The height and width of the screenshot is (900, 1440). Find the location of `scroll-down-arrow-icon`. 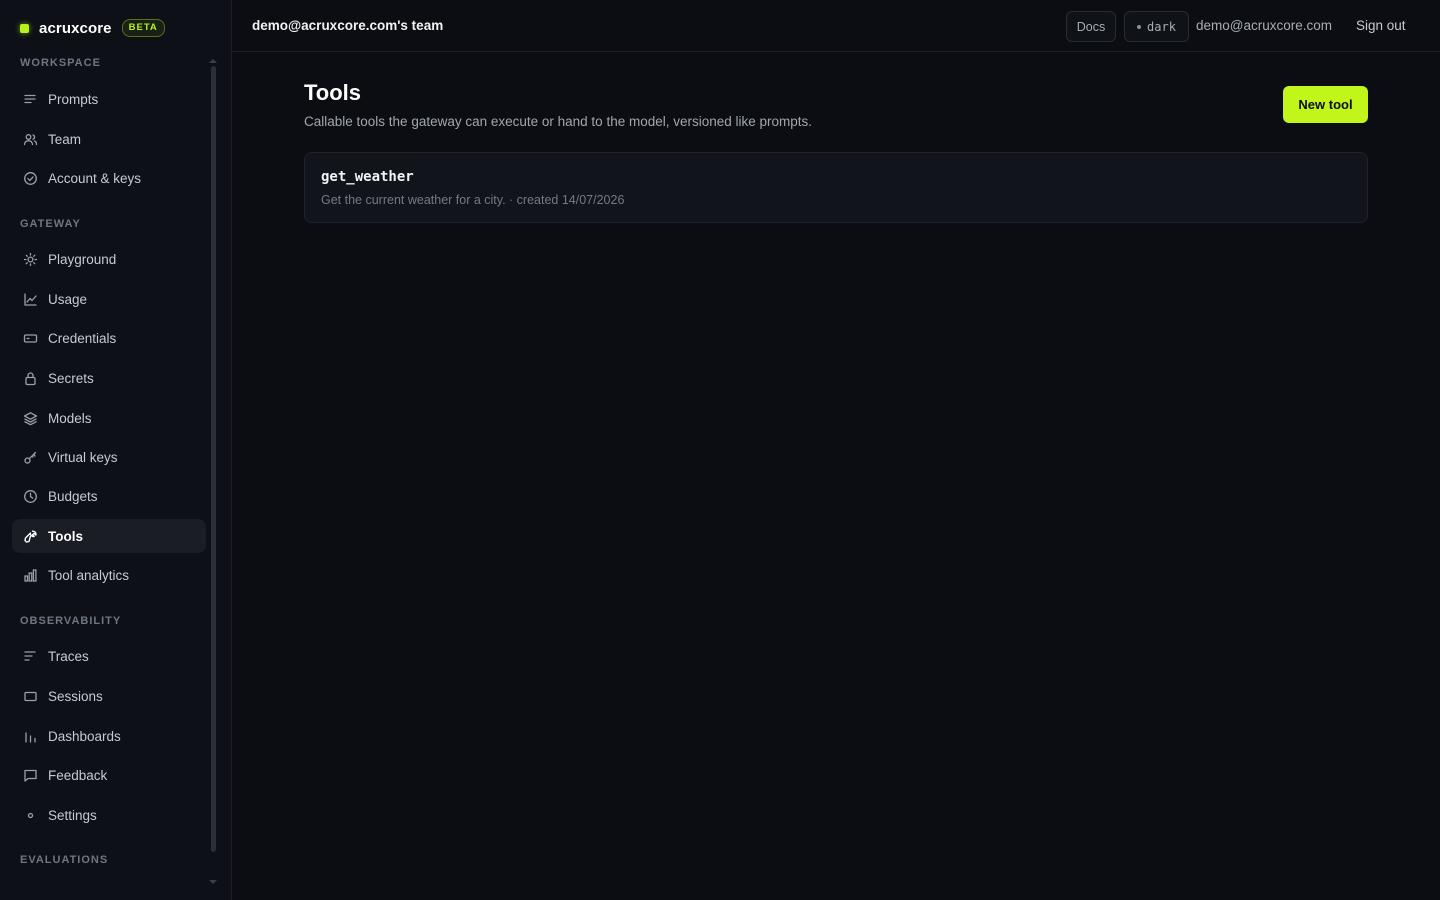

scroll-down-arrow-icon is located at coordinates (213, 882).